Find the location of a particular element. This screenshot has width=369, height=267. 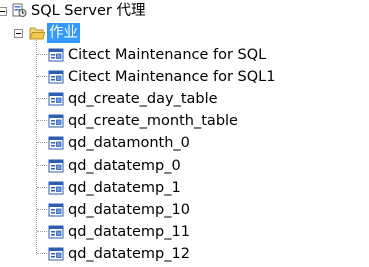

tree-node-label: qd_datatemp_1 is located at coordinates (124, 188).